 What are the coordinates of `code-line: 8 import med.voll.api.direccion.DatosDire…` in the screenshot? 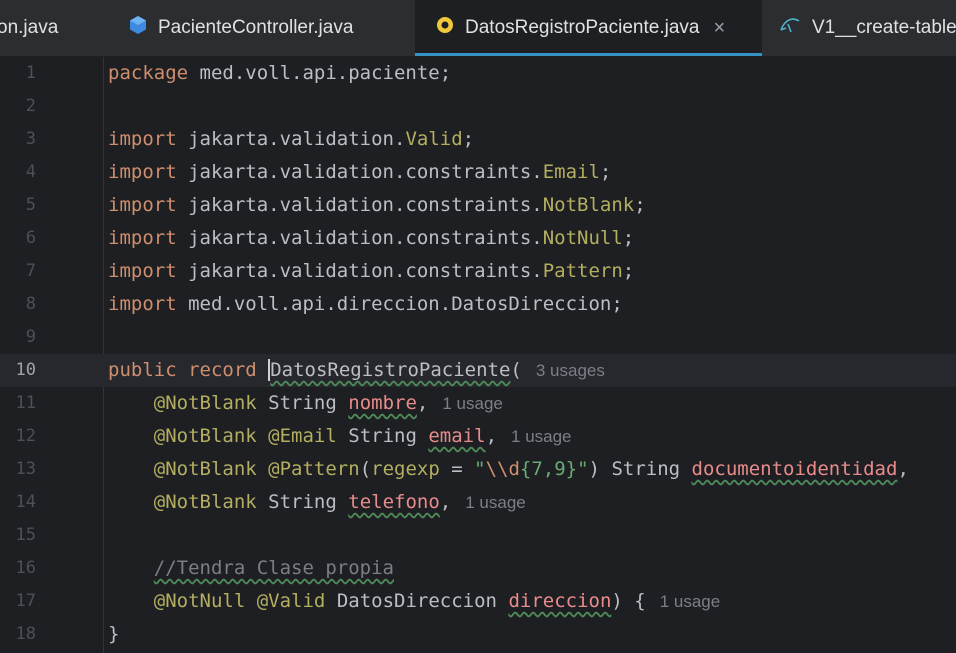 It's located at (478, 304).